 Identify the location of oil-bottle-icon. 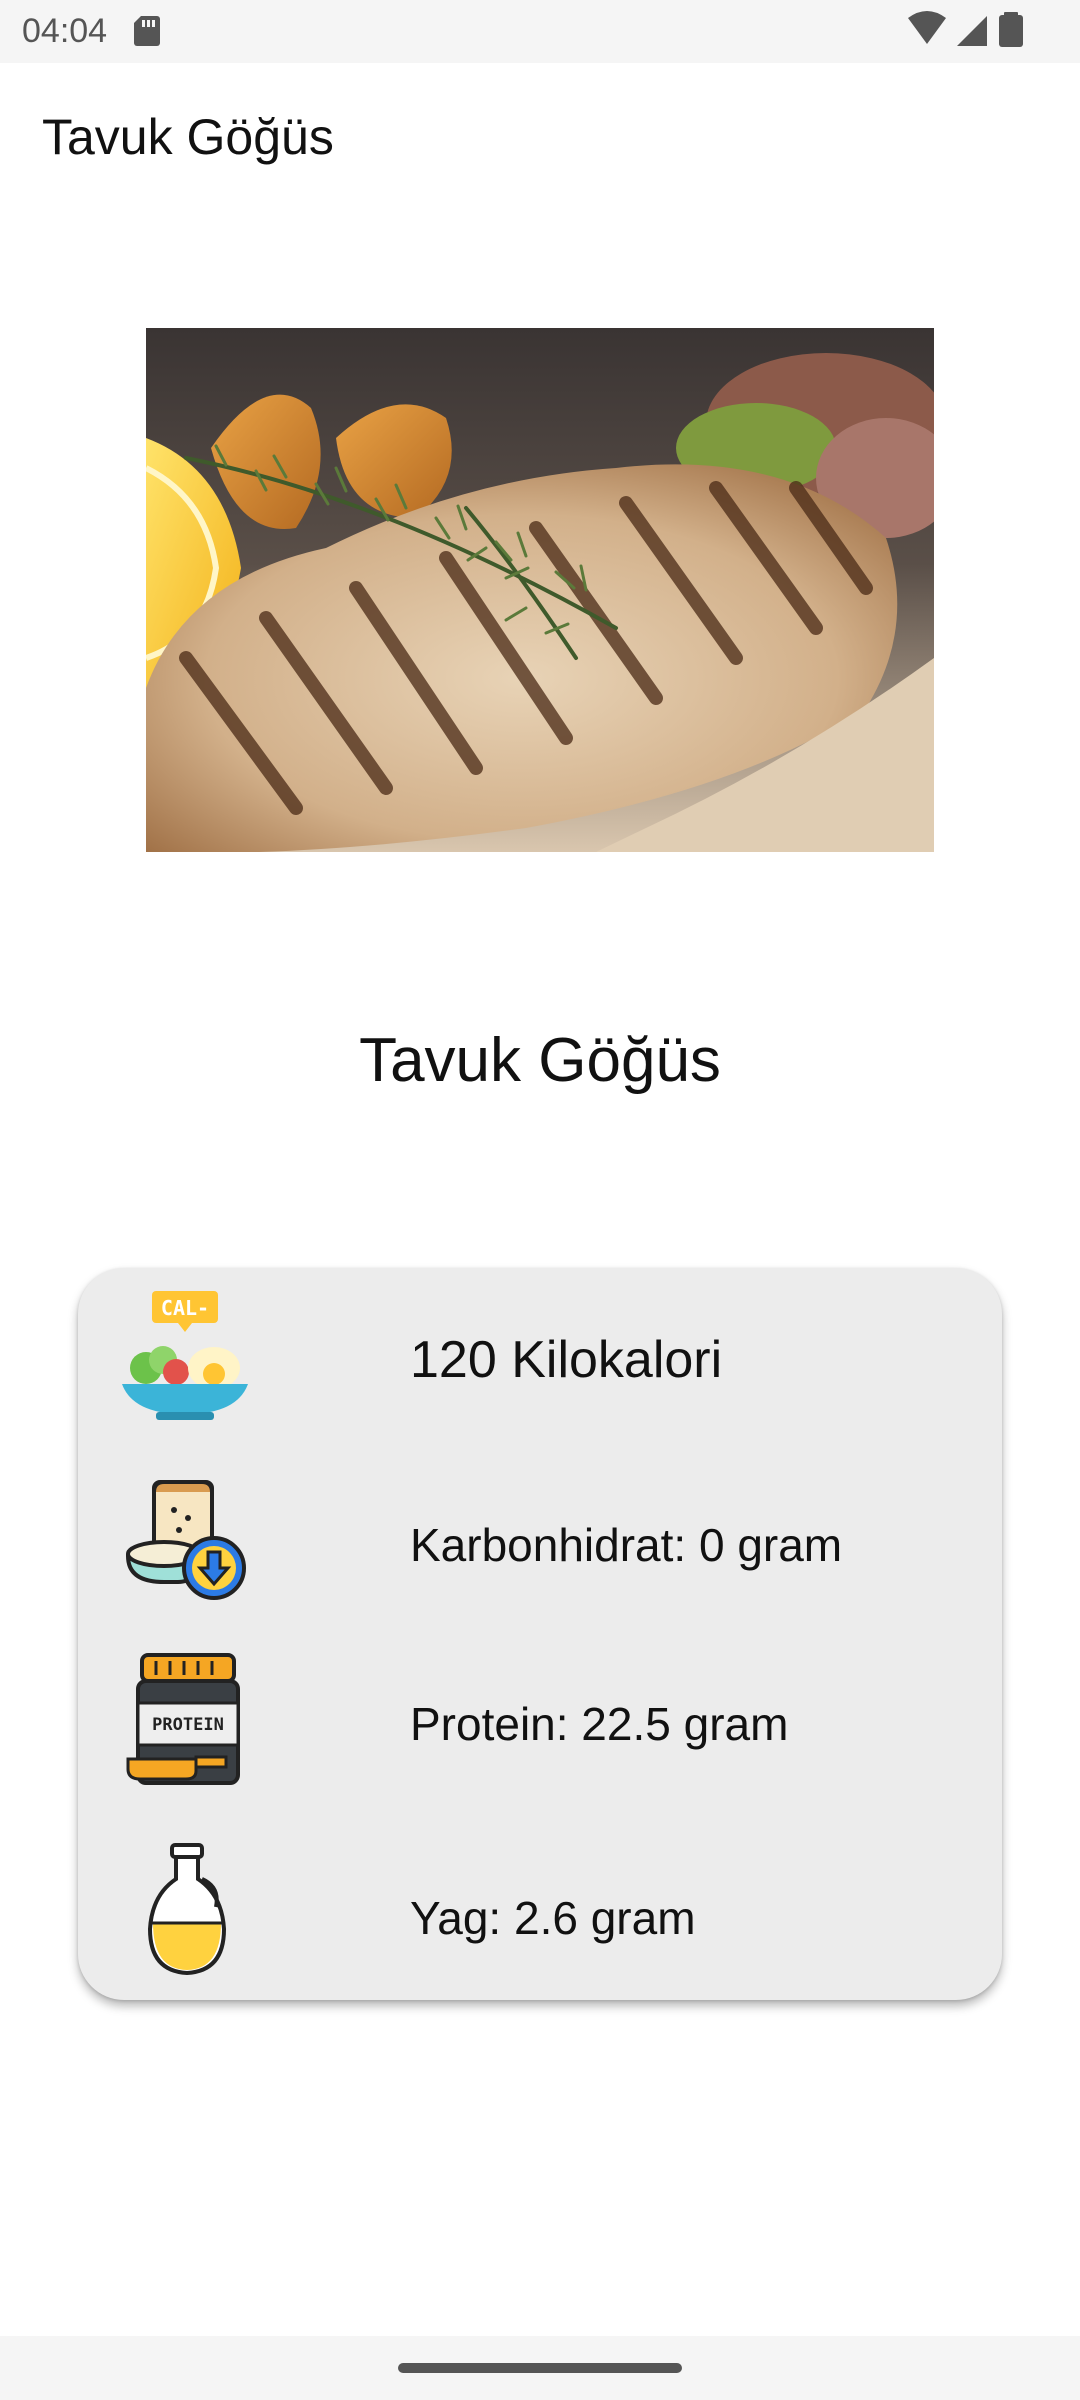
(187, 1909).